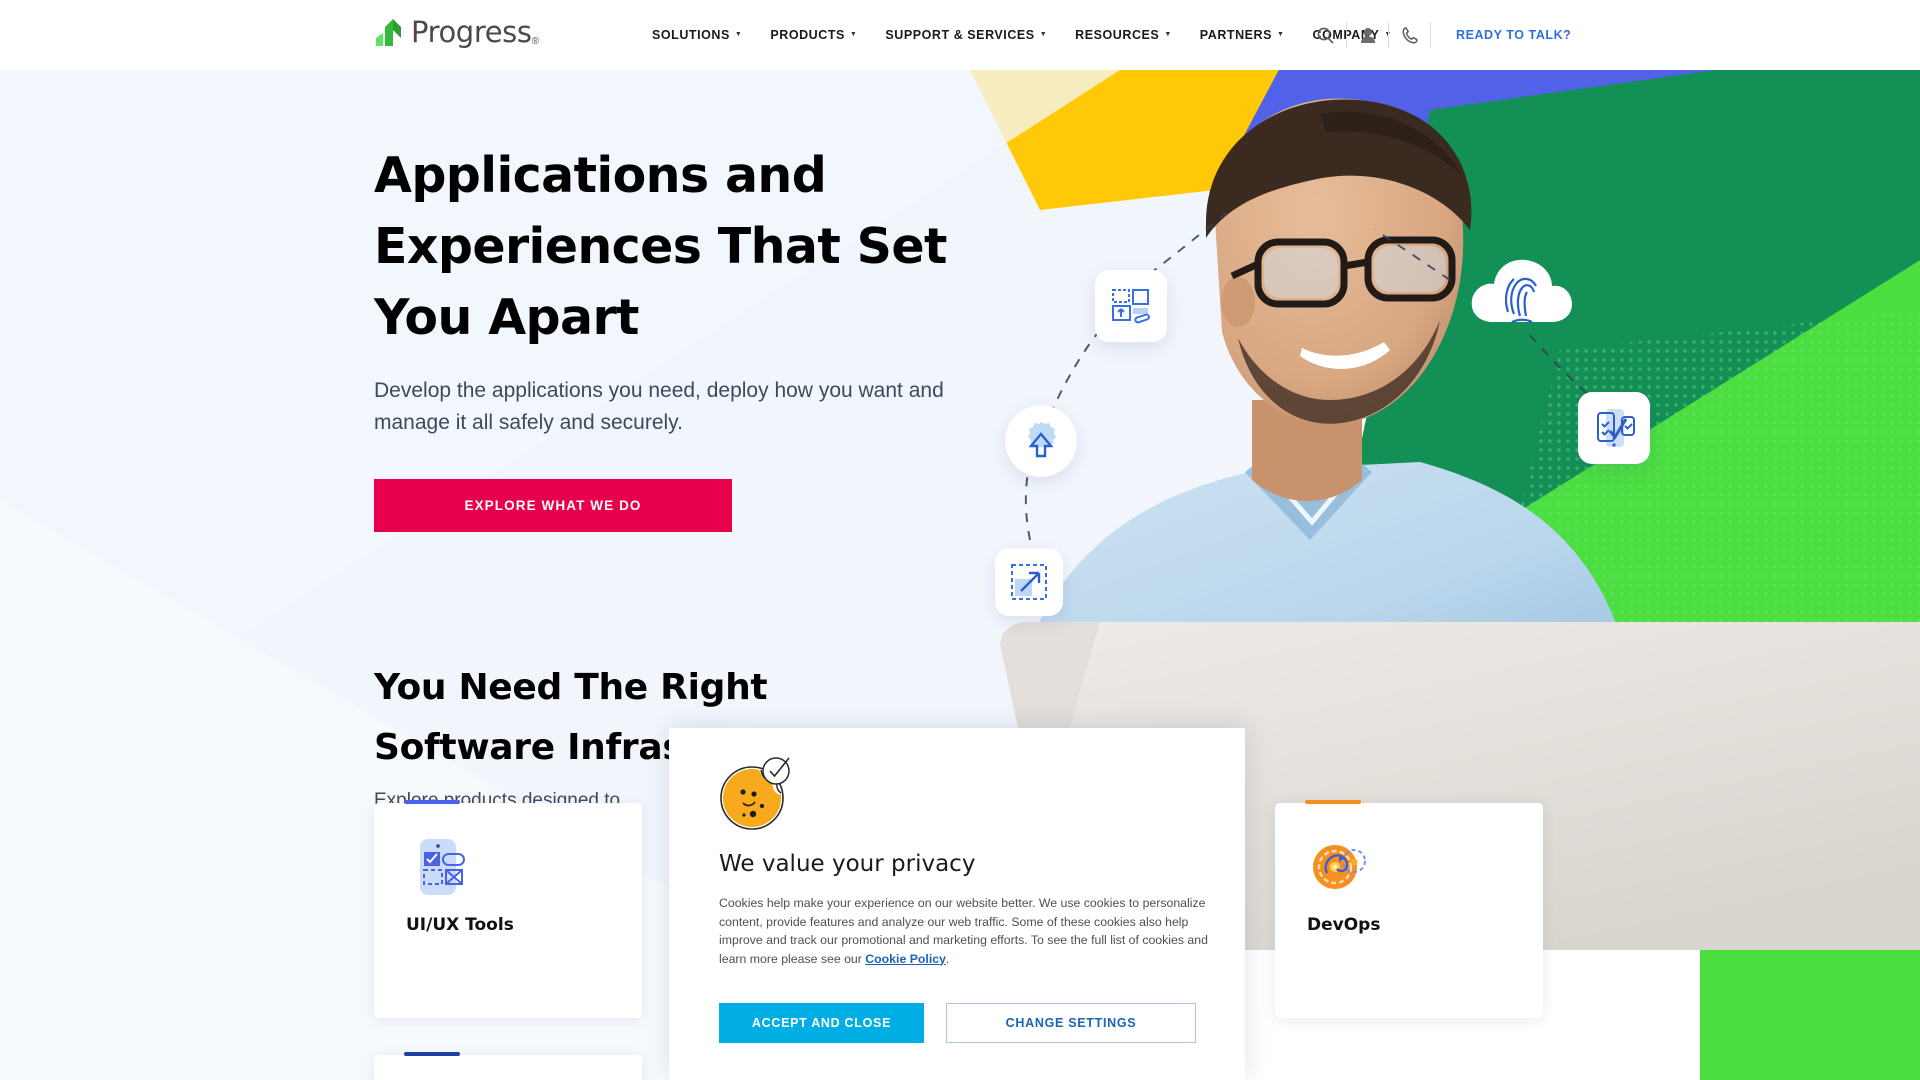 This screenshot has width=1920, height=1080. Describe the element at coordinates (471, 32) in the screenshot. I see `progress-logo-text: Progress` at that location.